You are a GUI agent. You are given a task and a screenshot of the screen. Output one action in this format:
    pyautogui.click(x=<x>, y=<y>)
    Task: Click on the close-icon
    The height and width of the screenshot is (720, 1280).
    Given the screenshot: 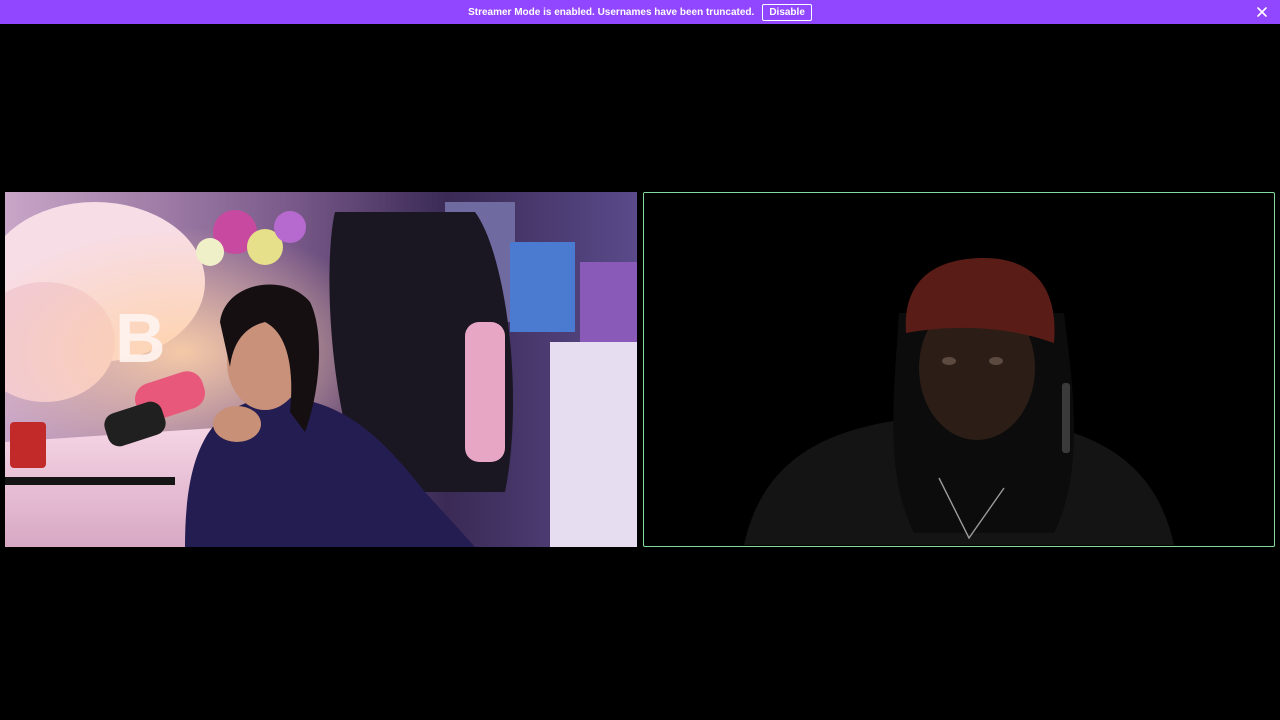 What is the action you would take?
    pyautogui.click(x=1262, y=12)
    